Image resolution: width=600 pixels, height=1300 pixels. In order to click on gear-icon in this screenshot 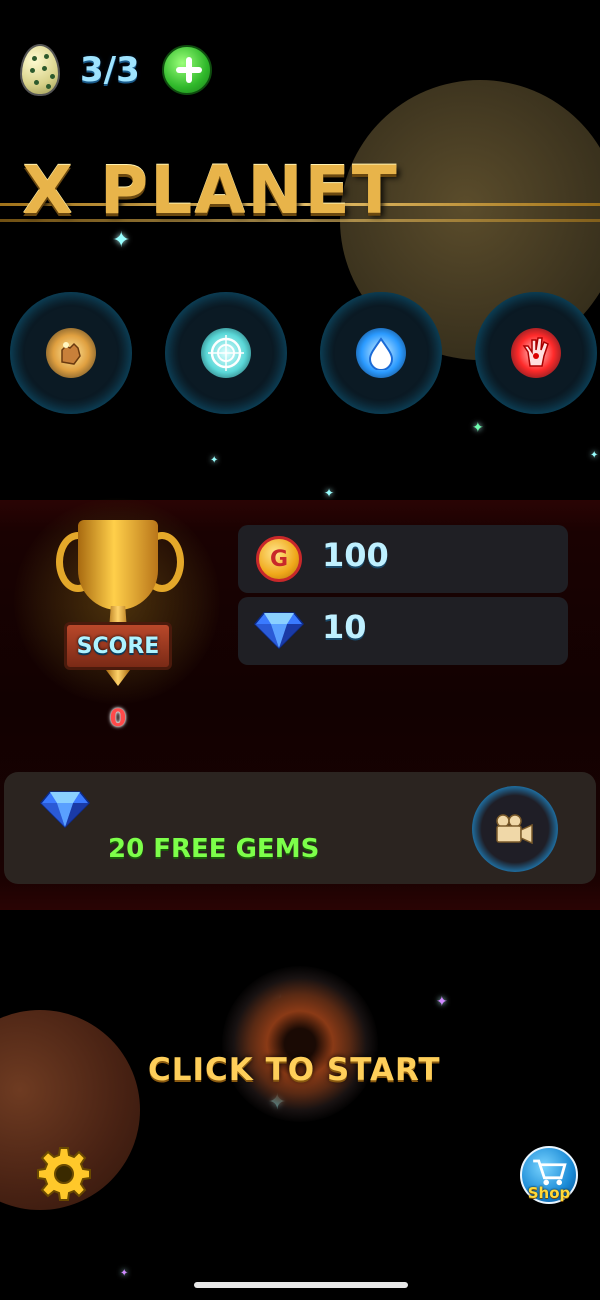, I will do `click(64, 1174)`.